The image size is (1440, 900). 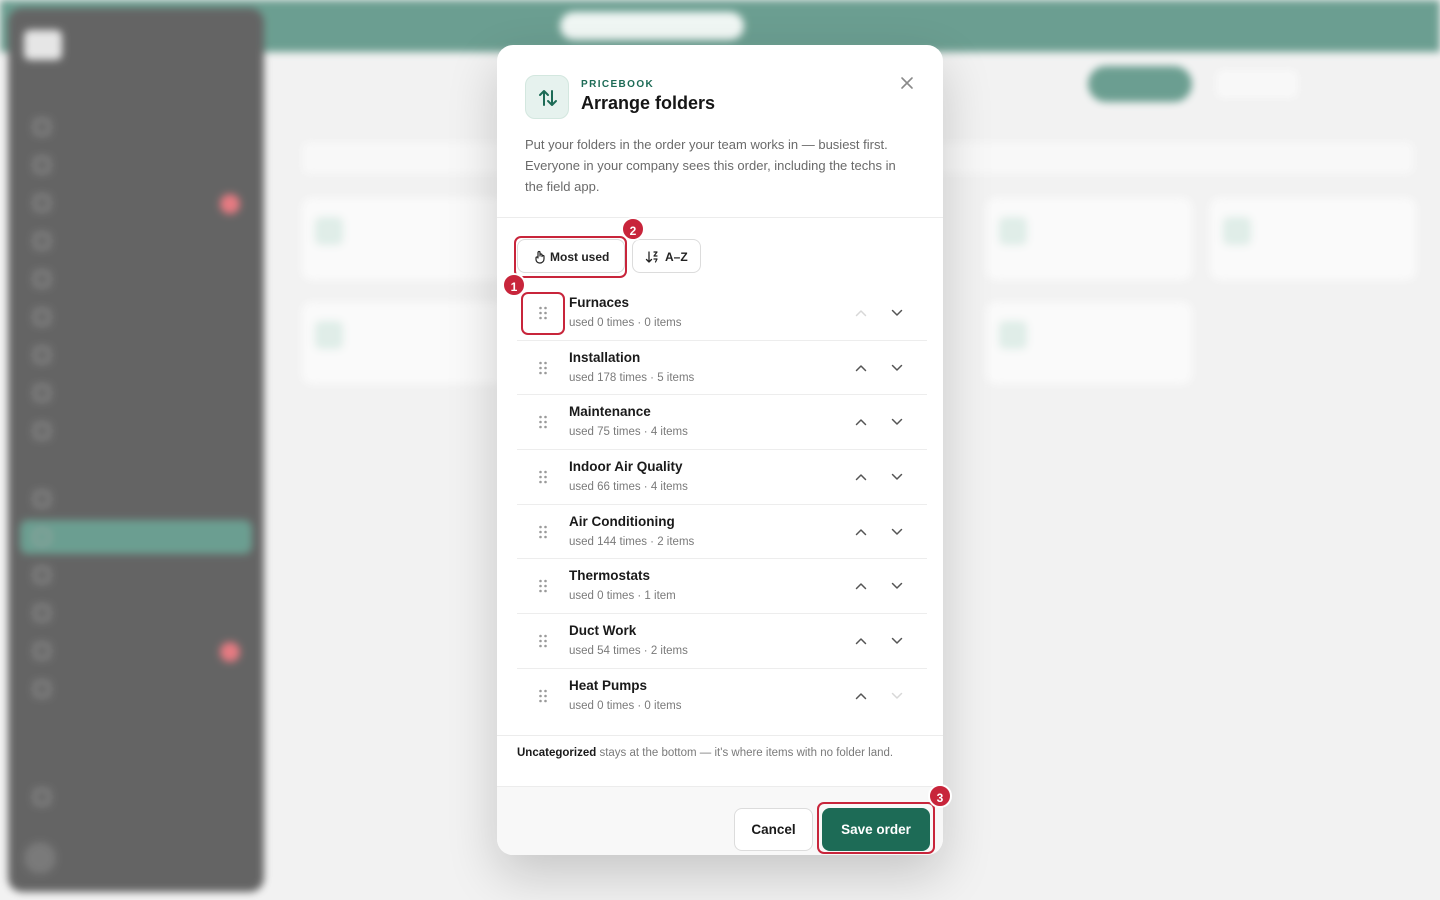 What do you see at coordinates (876, 829) in the screenshot?
I see `save-order-button: Save order` at bounding box center [876, 829].